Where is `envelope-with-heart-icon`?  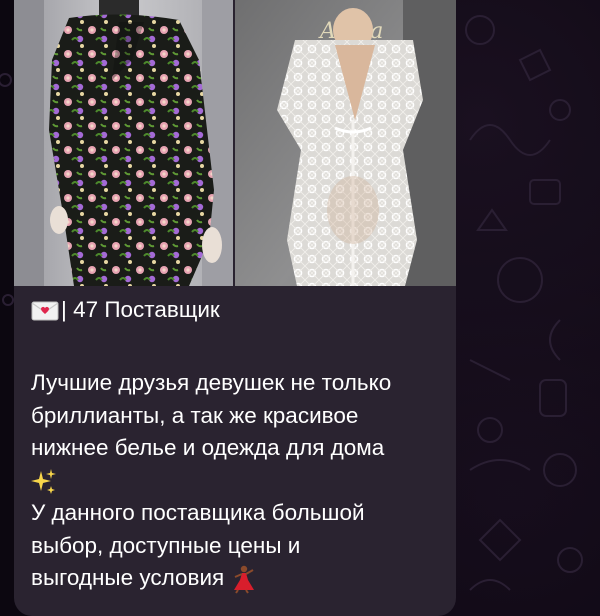
envelope-with-heart-icon is located at coordinates (45, 310).